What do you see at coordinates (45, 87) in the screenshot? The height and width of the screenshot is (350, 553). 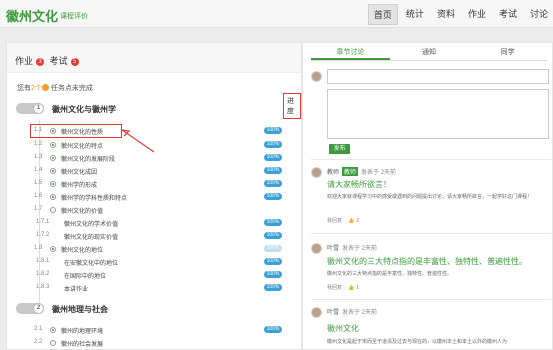 I see `task-point-icon` at bounding box center [45, 87].